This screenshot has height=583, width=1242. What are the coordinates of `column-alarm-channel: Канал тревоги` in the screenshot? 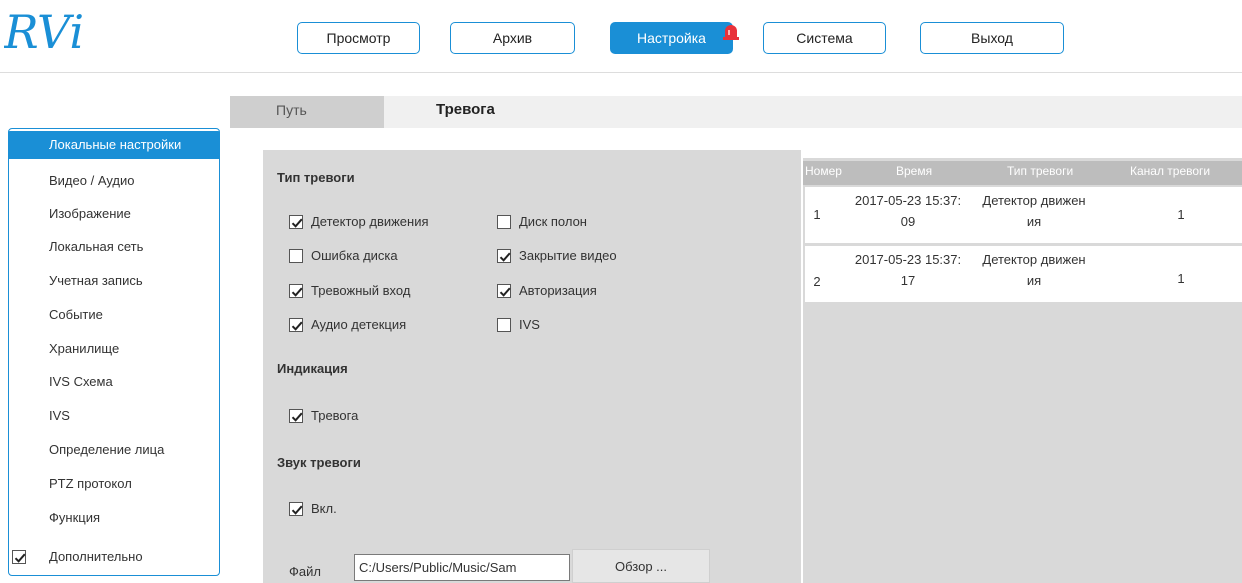 It's located at (1170, 171).